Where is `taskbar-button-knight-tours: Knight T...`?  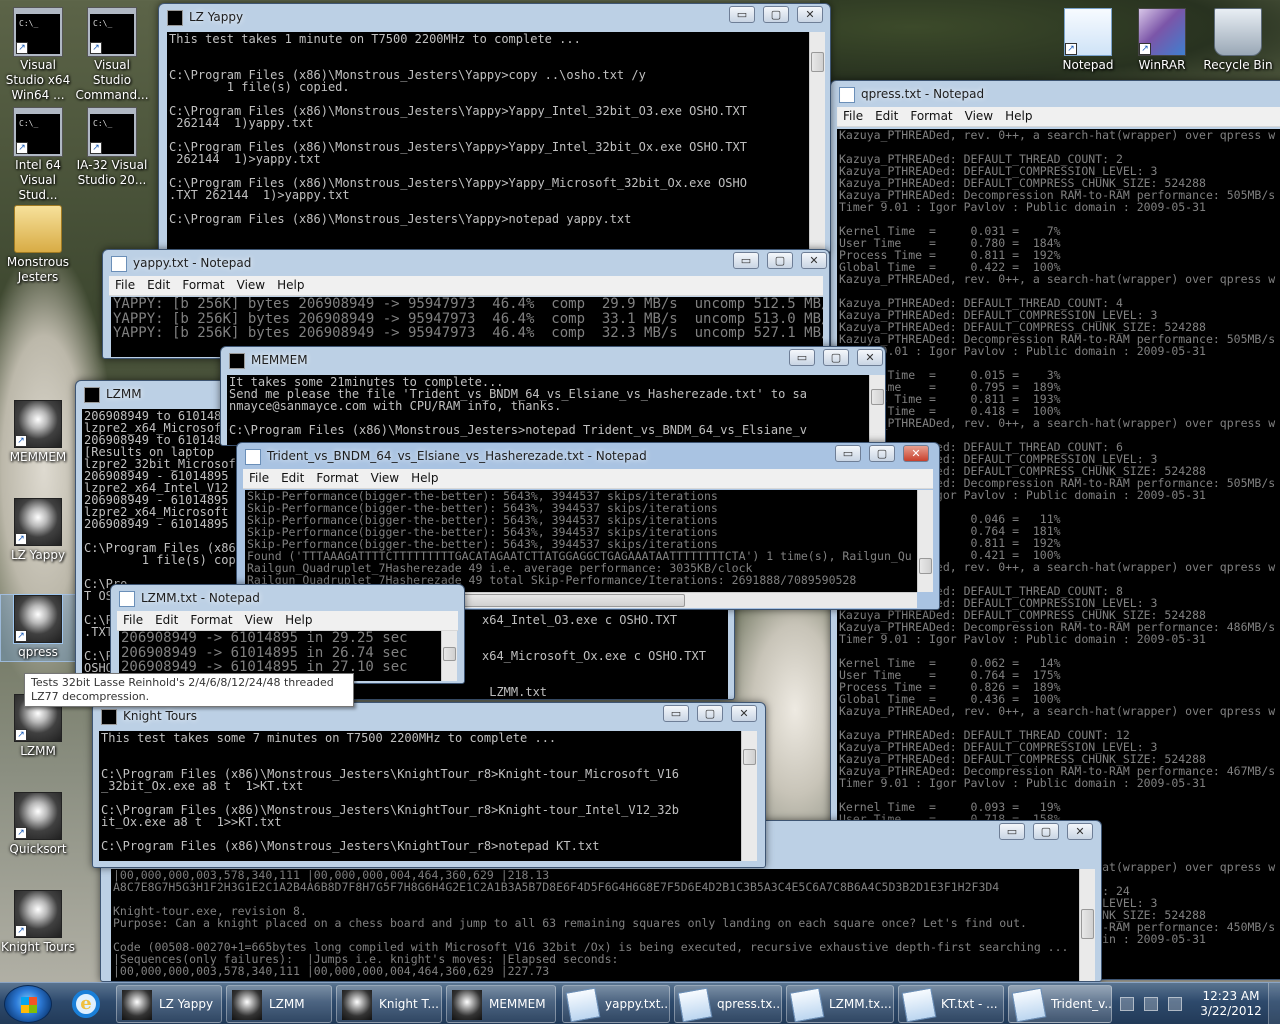
taskbar-button-knight-tours: Knight T... is located at coordinates (389, 1004).